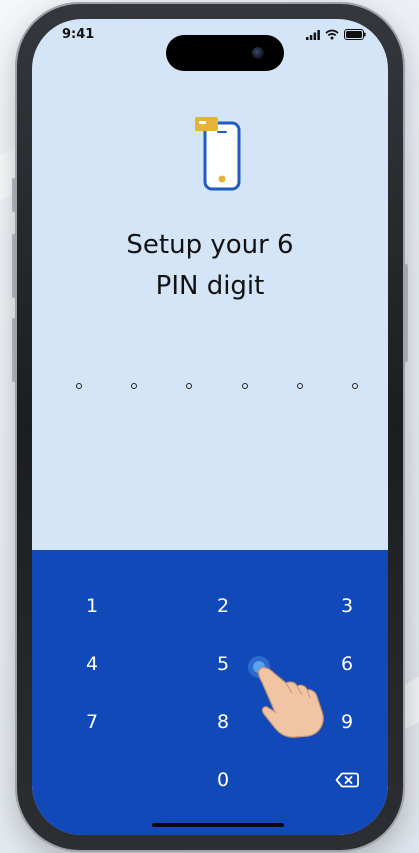  Describe the element at coordinates (225, 53) in the screenshot. I see `dynamic-island` at that location.